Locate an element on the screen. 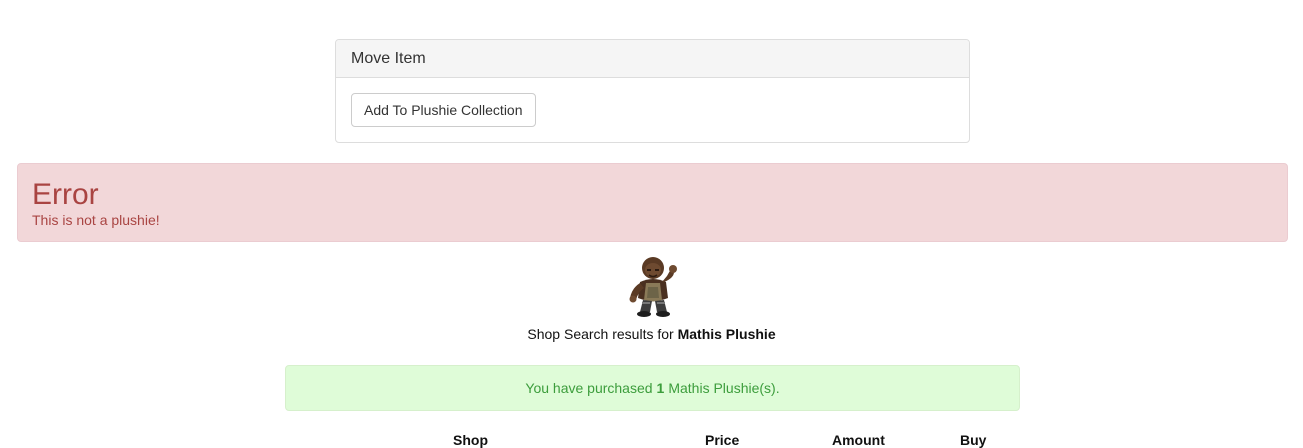 The height and width of the screenshot is (448, 1303). move-item-body: Add To Plushie Collection is located at coordinates (652, 110).